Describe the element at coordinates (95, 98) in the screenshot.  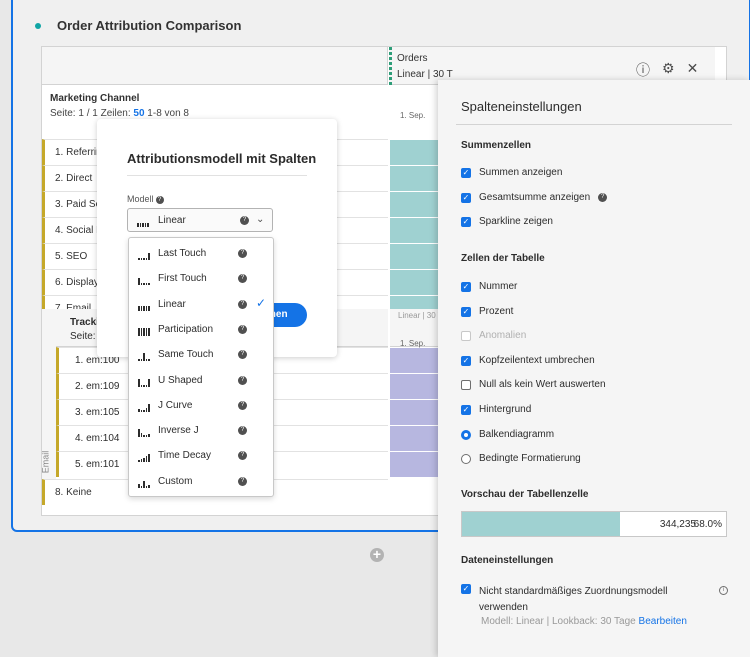
I see `dimension-title: Marketing Channel` at that location.